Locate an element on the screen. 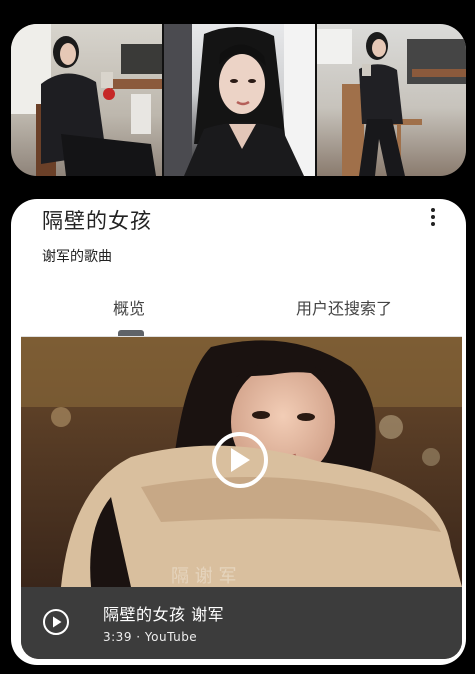  photo-woman-portrait is located at coordinates (239, 100).